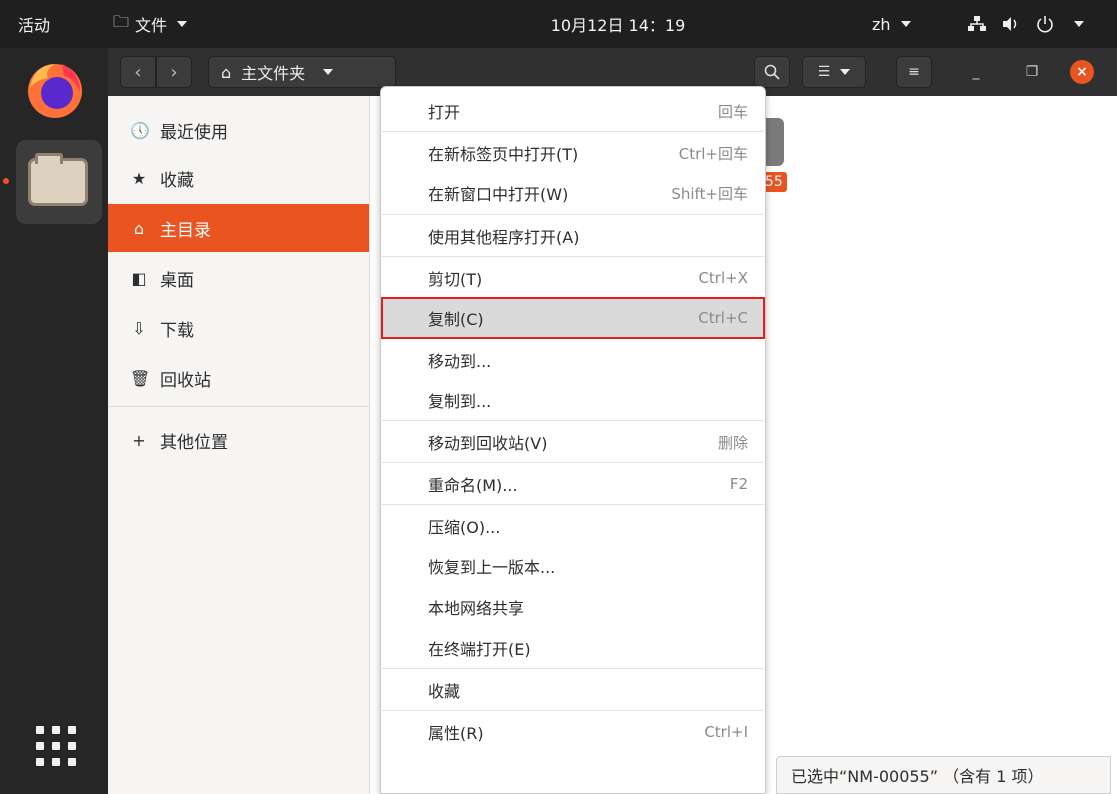  What do you see at coordinates (573, 278) in the screenshot?
I see `menu-item-cut: 剪切(T) Ctrl+X` at bounding box center [573, 278].